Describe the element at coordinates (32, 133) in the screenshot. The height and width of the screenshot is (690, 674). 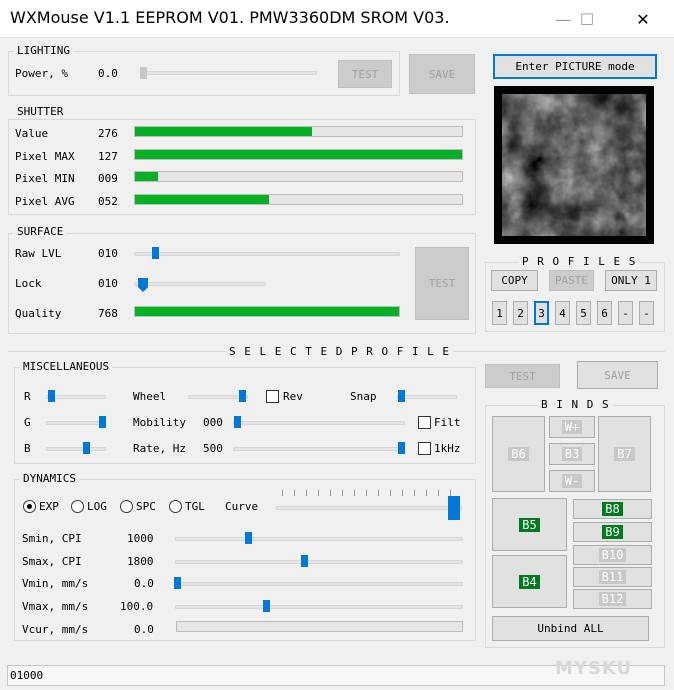
I see `shutter-row-label: Value` at that location.